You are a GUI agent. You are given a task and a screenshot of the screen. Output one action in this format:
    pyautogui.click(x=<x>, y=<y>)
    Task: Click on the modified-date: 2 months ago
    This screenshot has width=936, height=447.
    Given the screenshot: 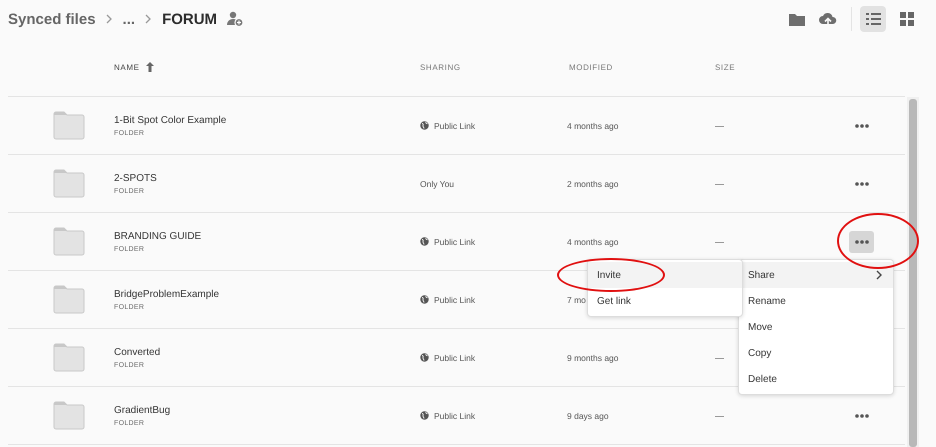 What is the action you would take?
    pyautogui.click(x=593, y=183)
    